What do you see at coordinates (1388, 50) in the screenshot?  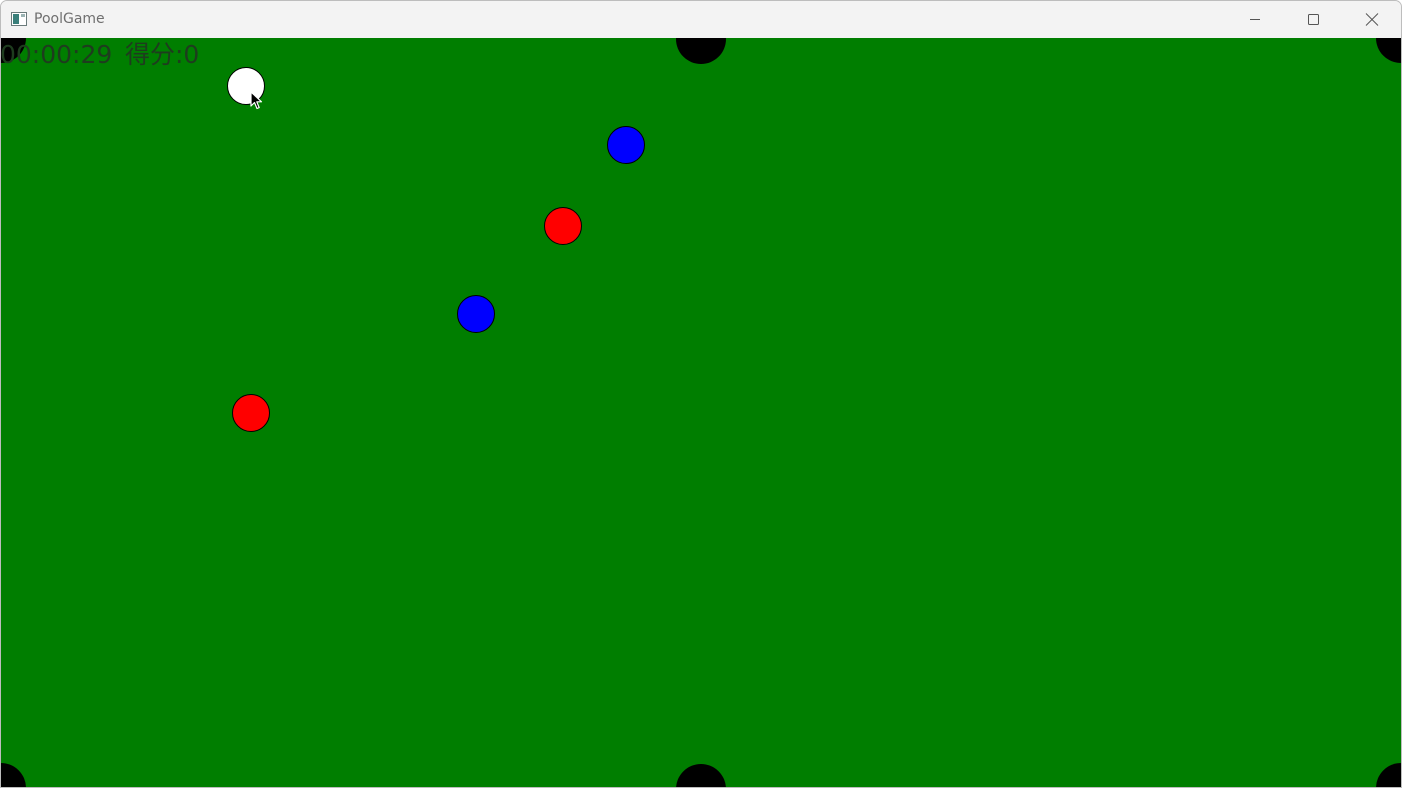 I see `pocket-top-right` at bounding box center [1388, 50].